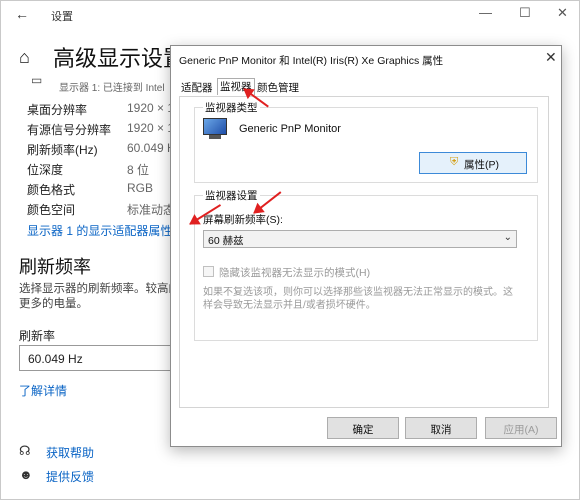 Image resolution: width=580 pixels, height=500 pixels. Describe the element at coordinates (62, 150) in the screenshot. I see `info-label: 刷新频率(Hz)` at that location.